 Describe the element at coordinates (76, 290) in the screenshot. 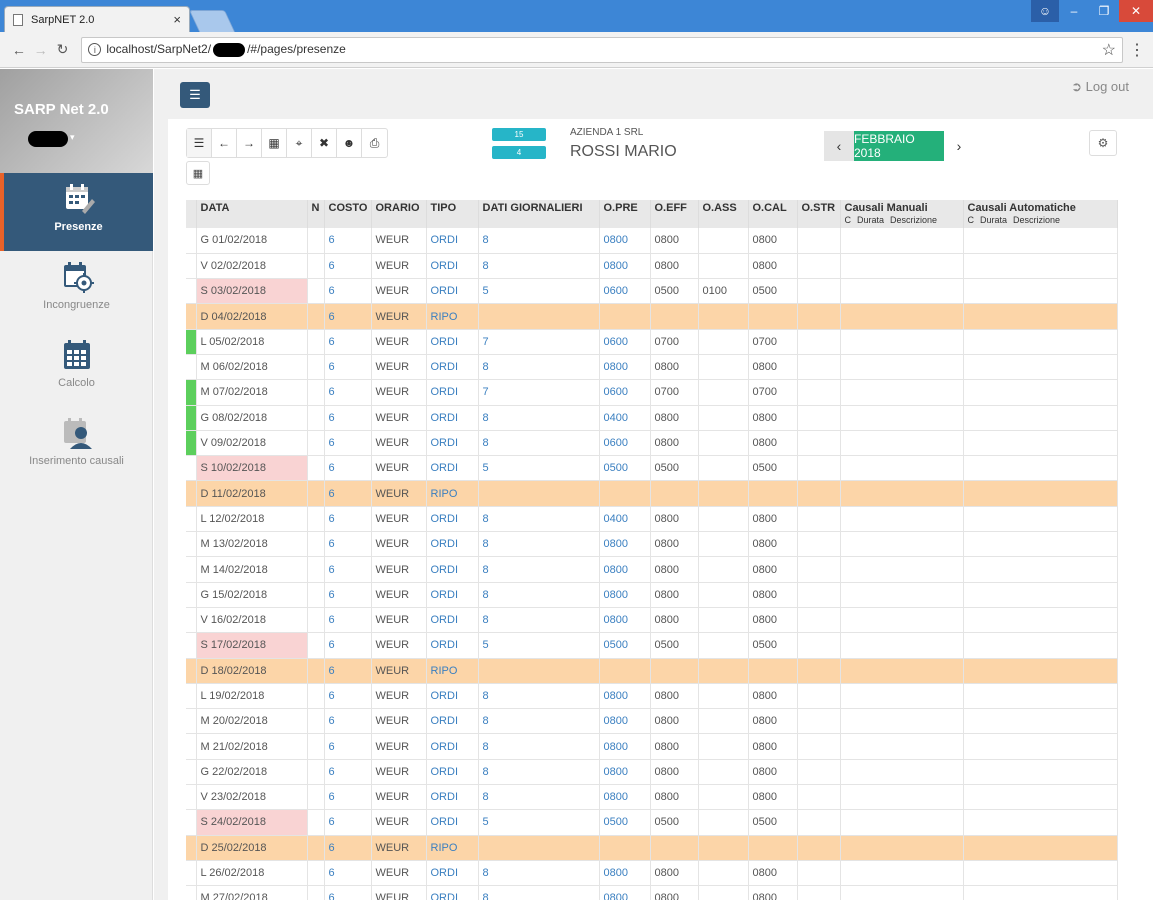

I see `sidebar-item-incongruenze: Incongruenze` at that location.